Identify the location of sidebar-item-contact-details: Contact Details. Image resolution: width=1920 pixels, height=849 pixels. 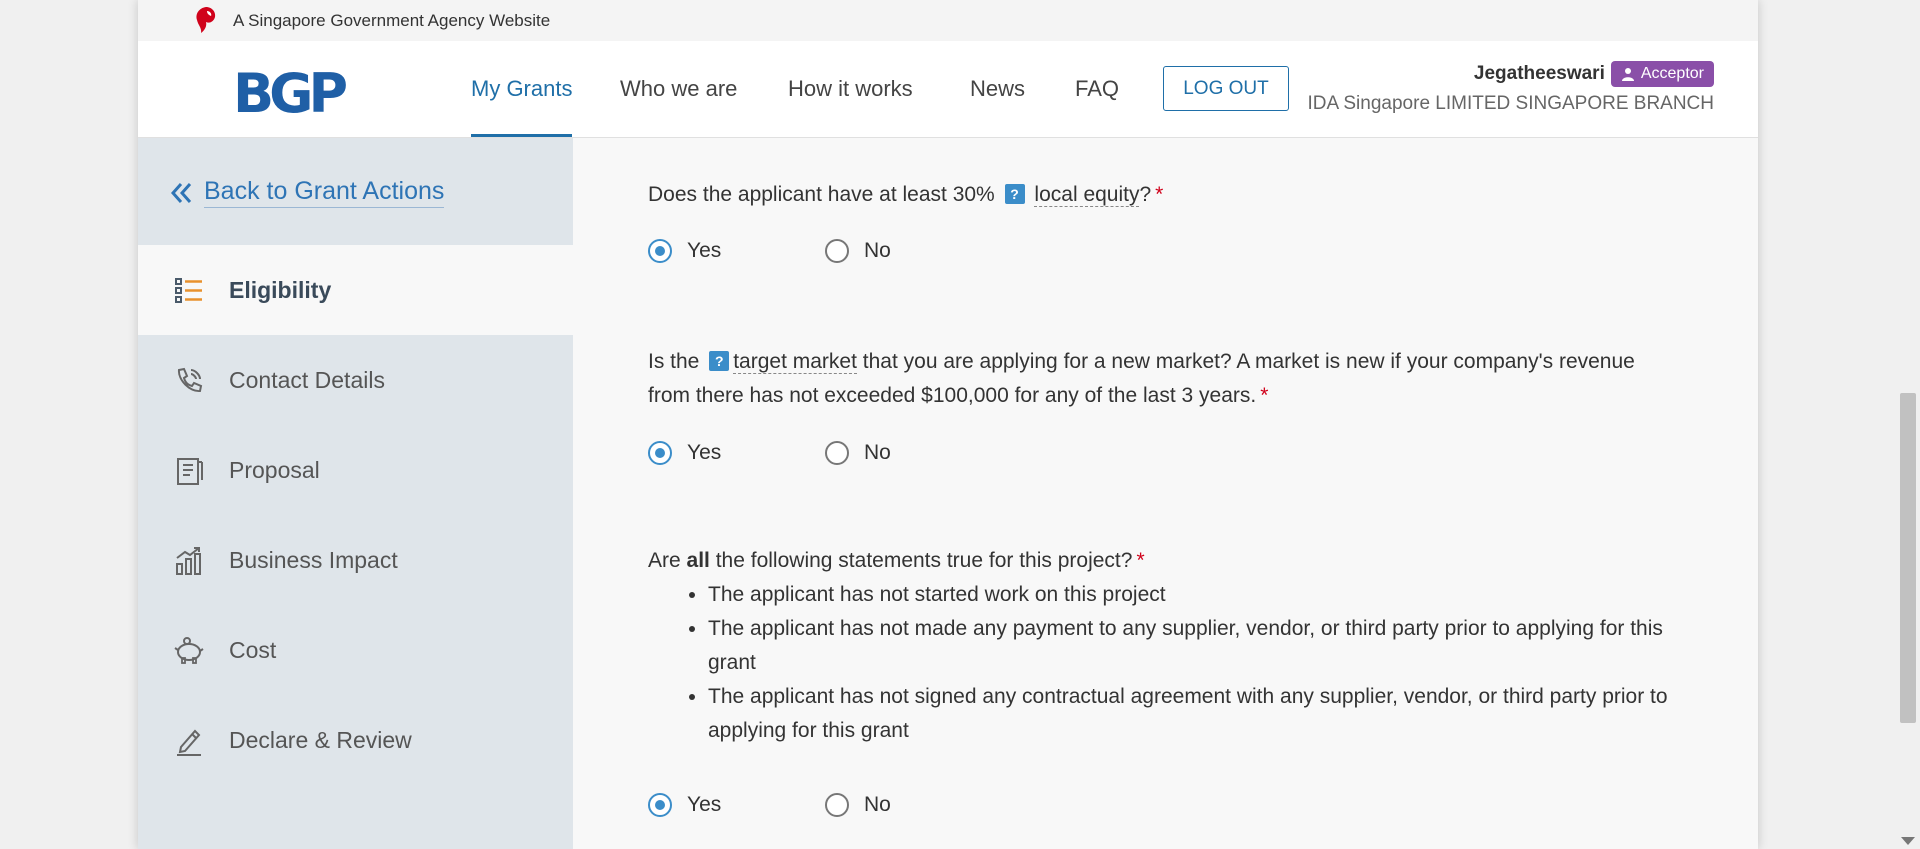
(355, 380).